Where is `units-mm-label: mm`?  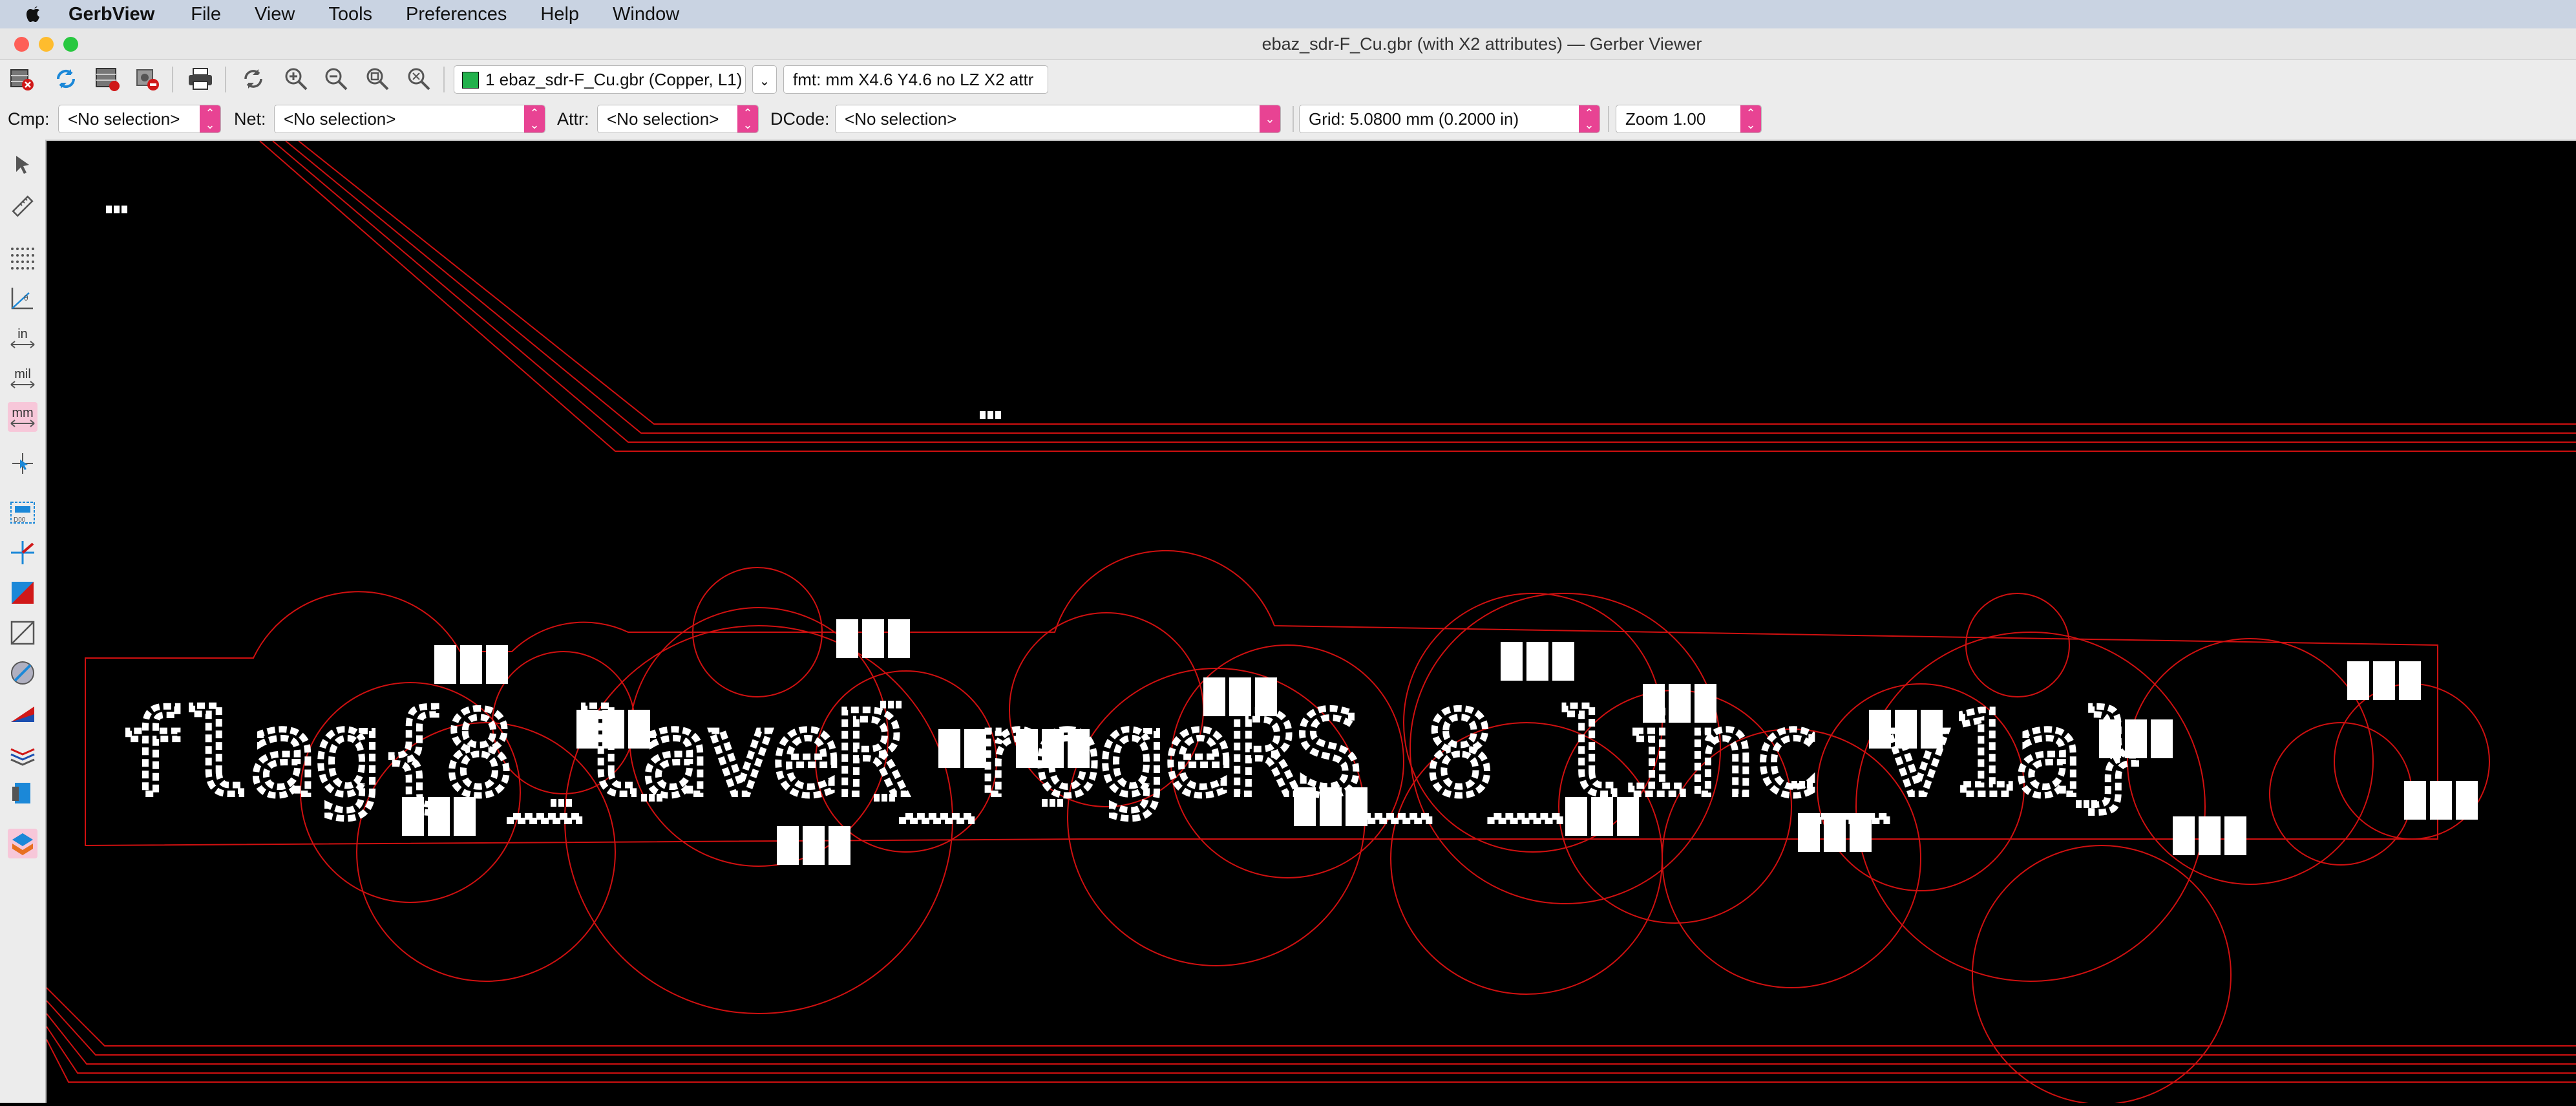
units-mm-label: mm is located at coordinates (23, 413).